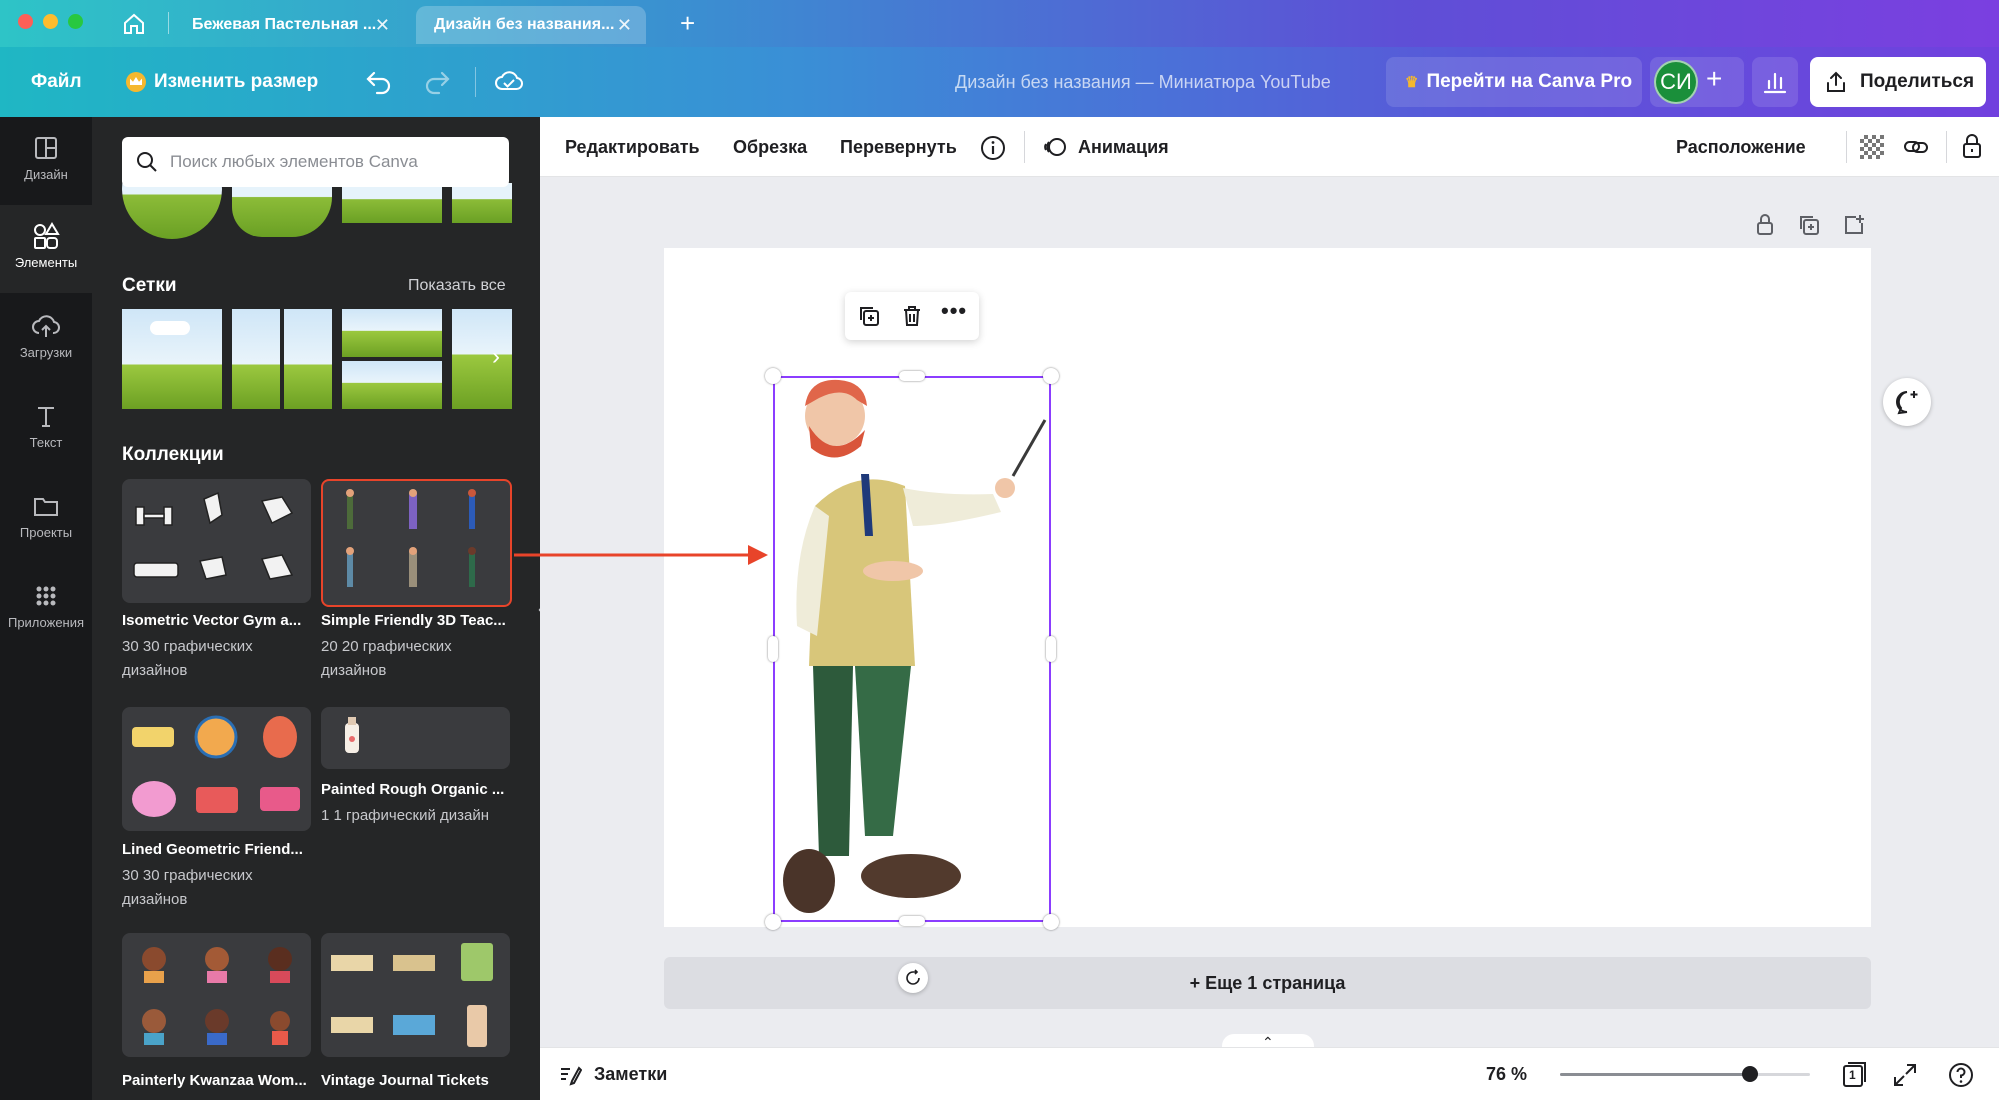 Image resolution: width=1999 pixels, height=1101 pixels. Describe the element at coordinates (1836, 81) in the screenshot. I see `share-upload-icon` at that location.